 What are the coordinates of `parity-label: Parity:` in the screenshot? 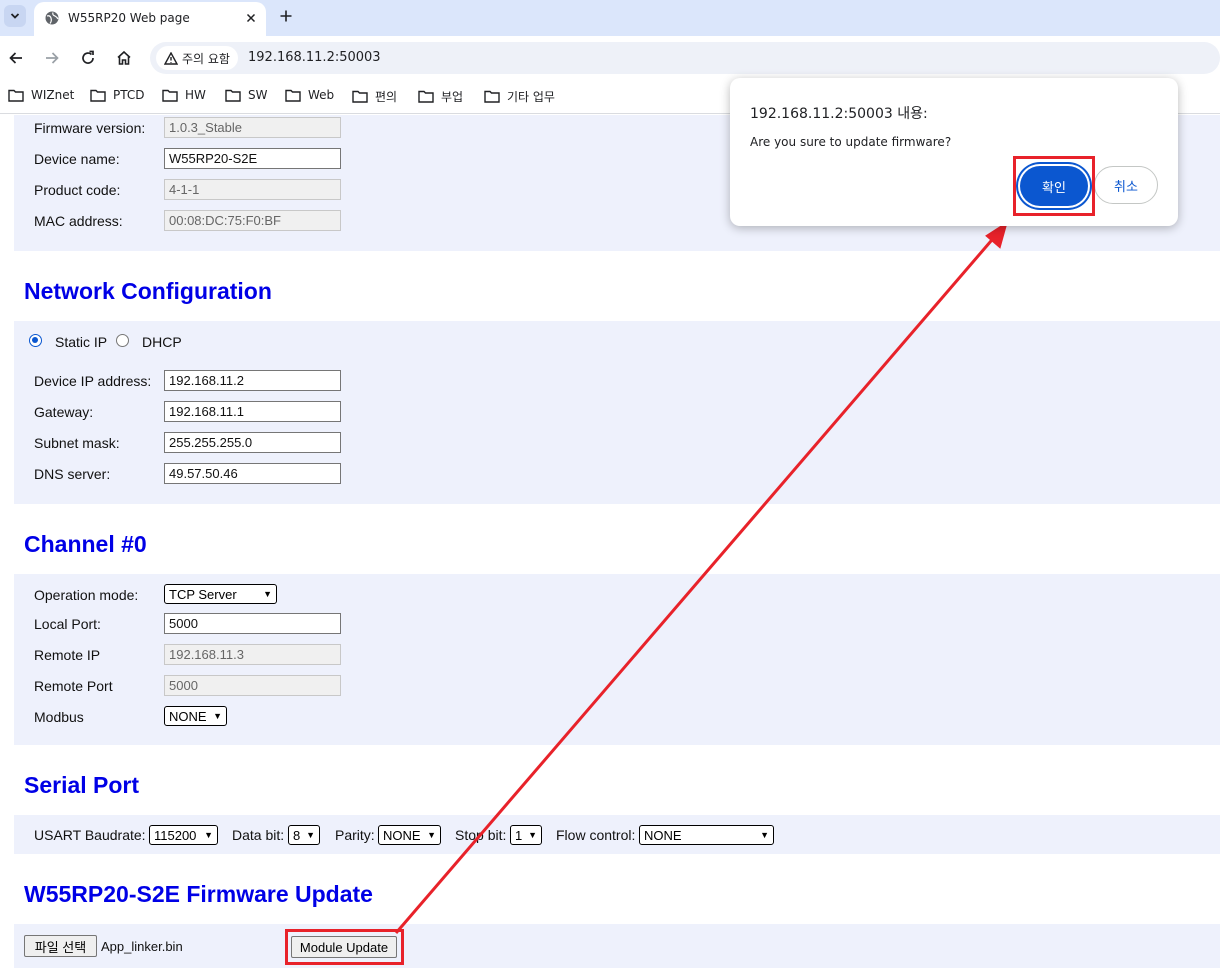 It's located at (355, 835).